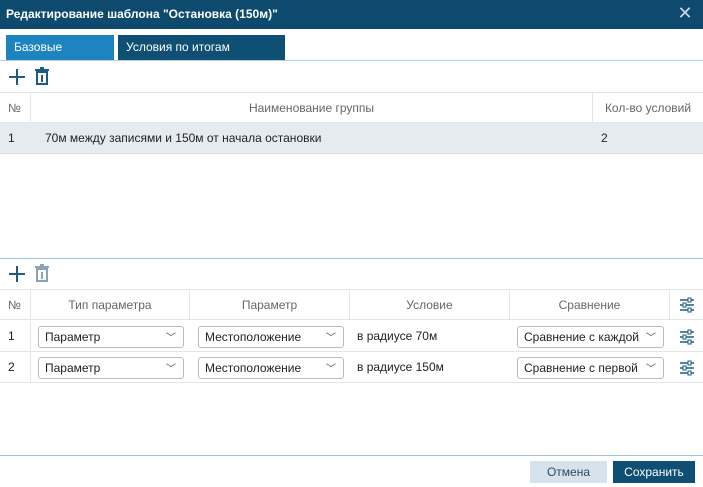 The width and height of the screenshot is (703, 487). Describe the element at coordinates (201, 57) in the screenshot. I see `tab-event-result-conditions: Условия по итогам события` at that location.